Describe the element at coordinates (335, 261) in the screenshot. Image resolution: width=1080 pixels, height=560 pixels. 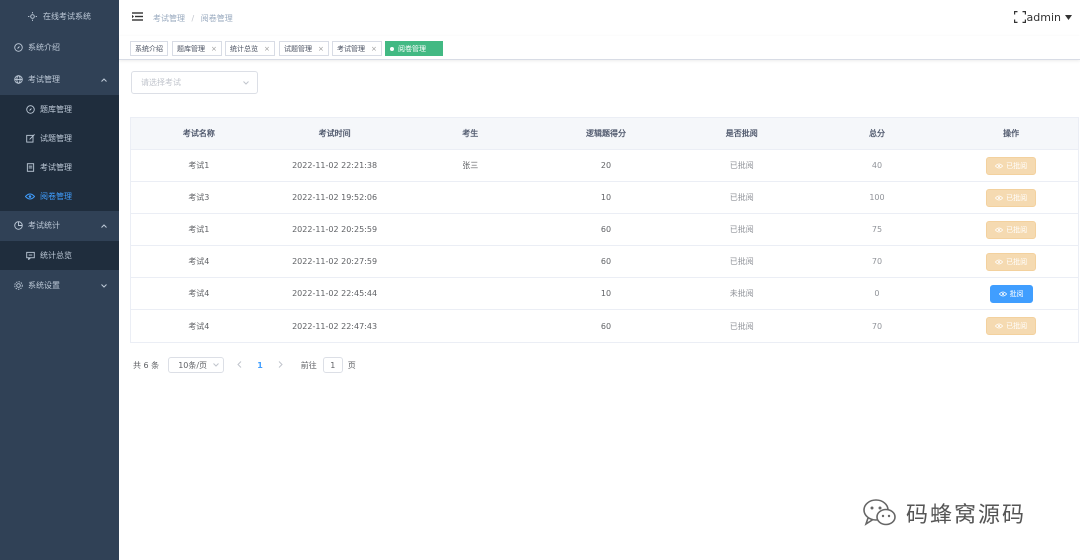
I see `exam-time-cell: 2022-11-02 20:27:59` at that location.